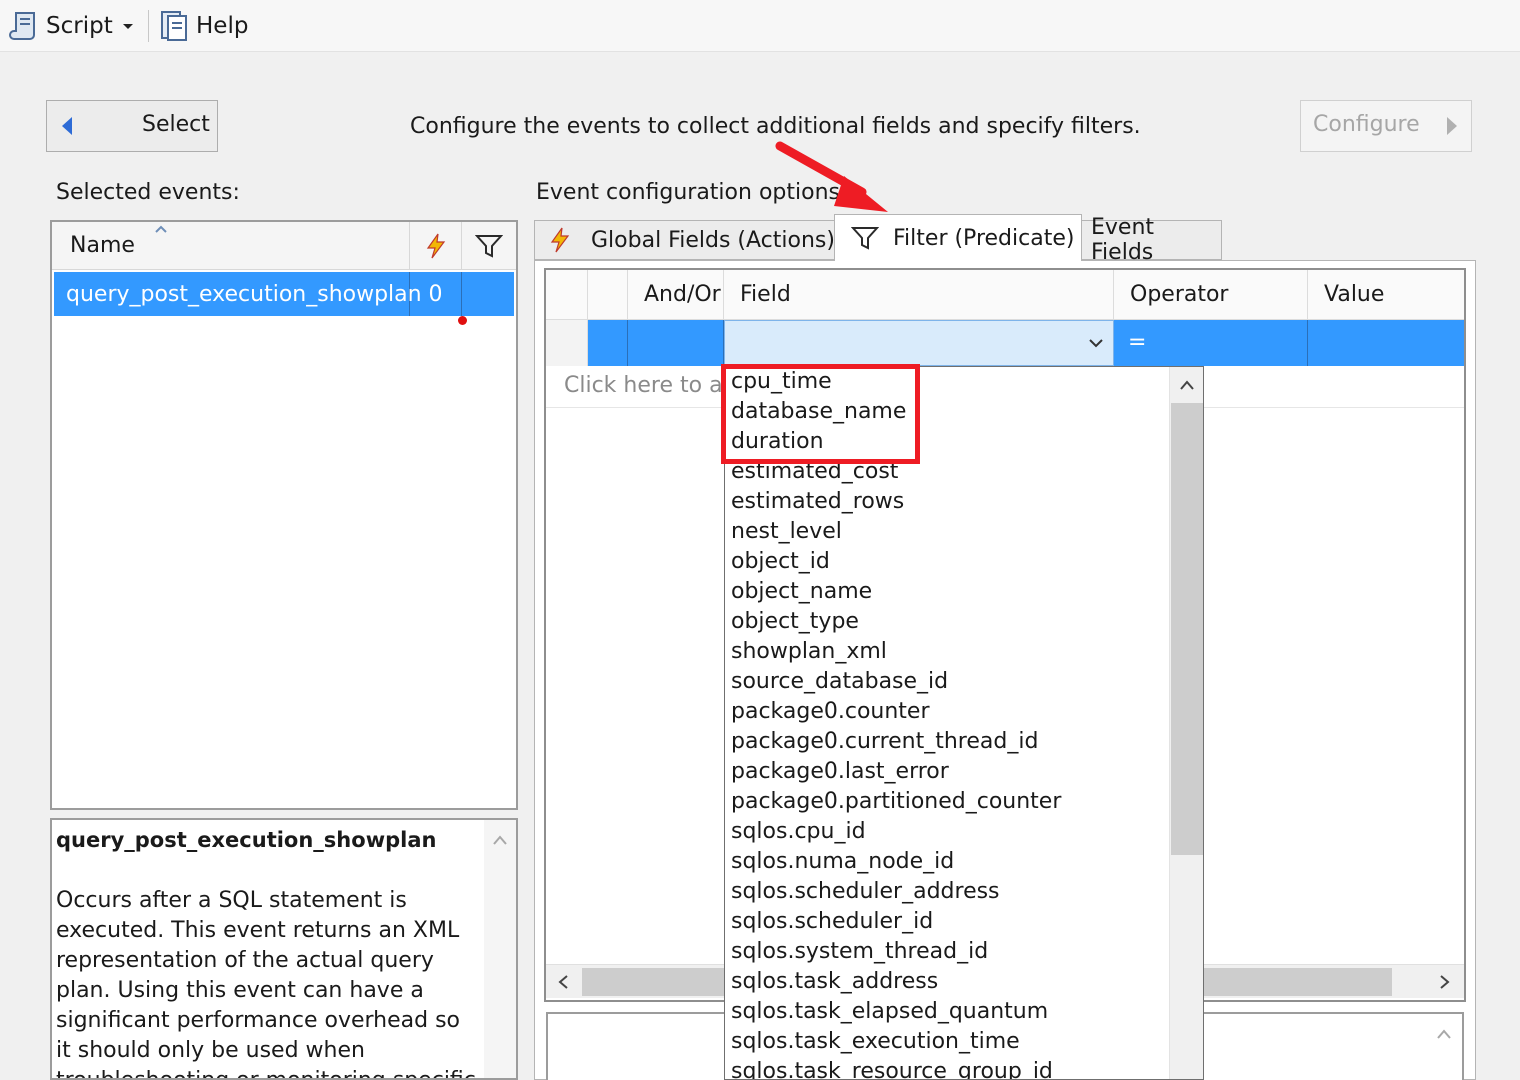 The image size is (1520, 1080). What do you see at coordinates (500, 949) in the screenshot?
I see `description-scrollbar` at bounding box center [500, 949].